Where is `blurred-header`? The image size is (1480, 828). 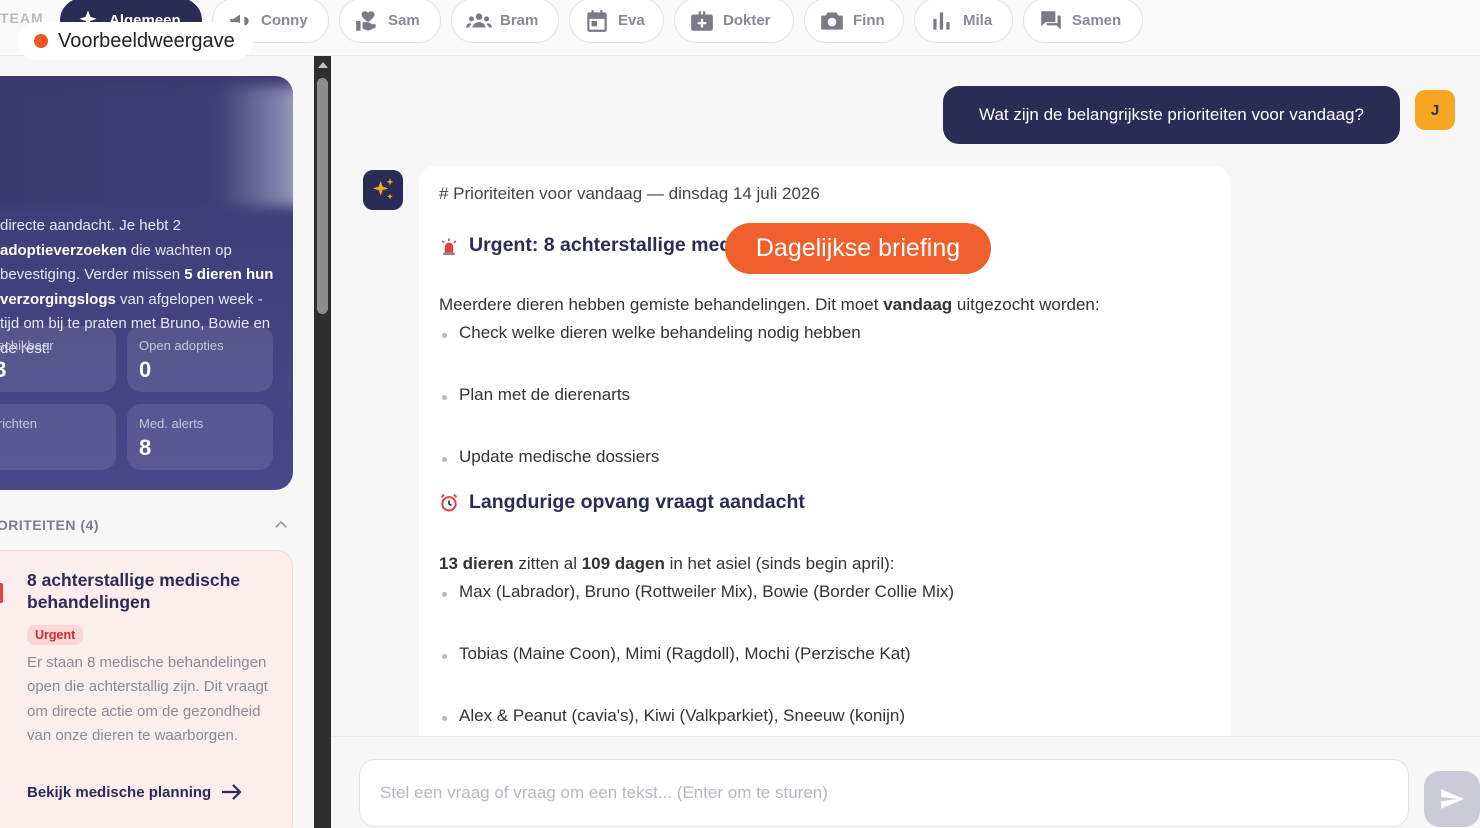
blurred-header is located at coordinates (146, 146).